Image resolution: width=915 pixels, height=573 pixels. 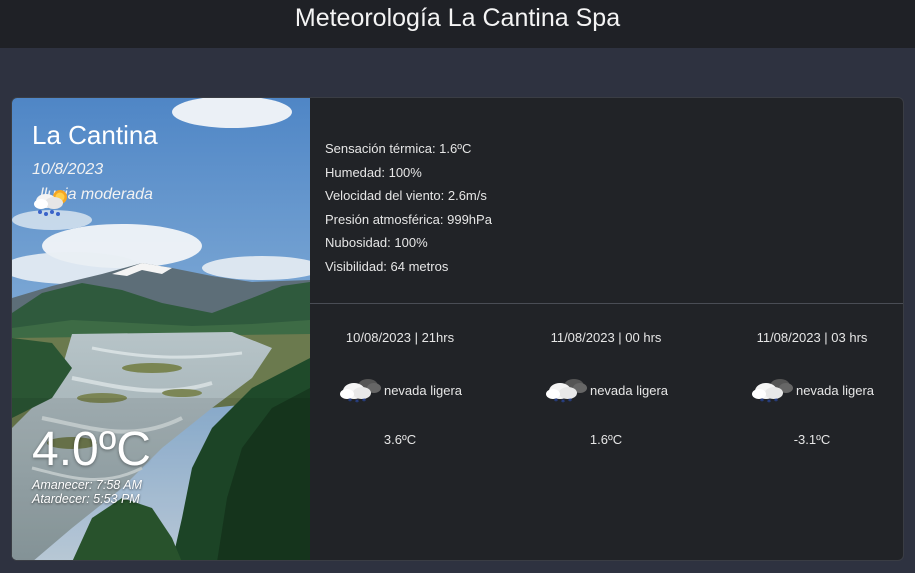 I want to click on city-name: La Cantina, so click(x=95, y=135).